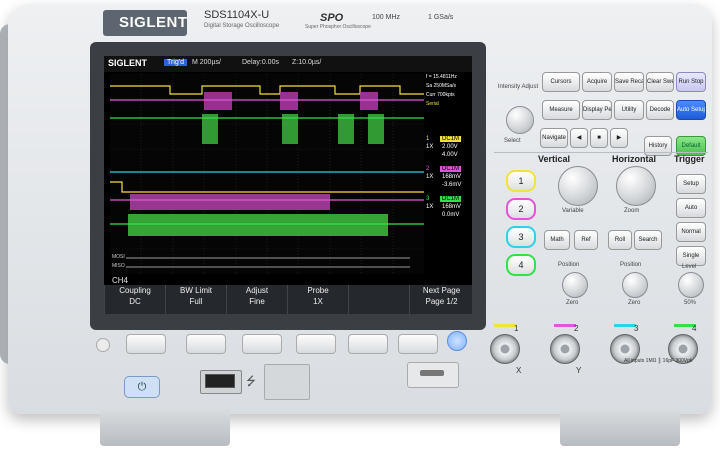 This screenshot has height=454, width=720. Describe the element at coordinates (220, 381) in the screenshot. I see `usb-port` at that location.